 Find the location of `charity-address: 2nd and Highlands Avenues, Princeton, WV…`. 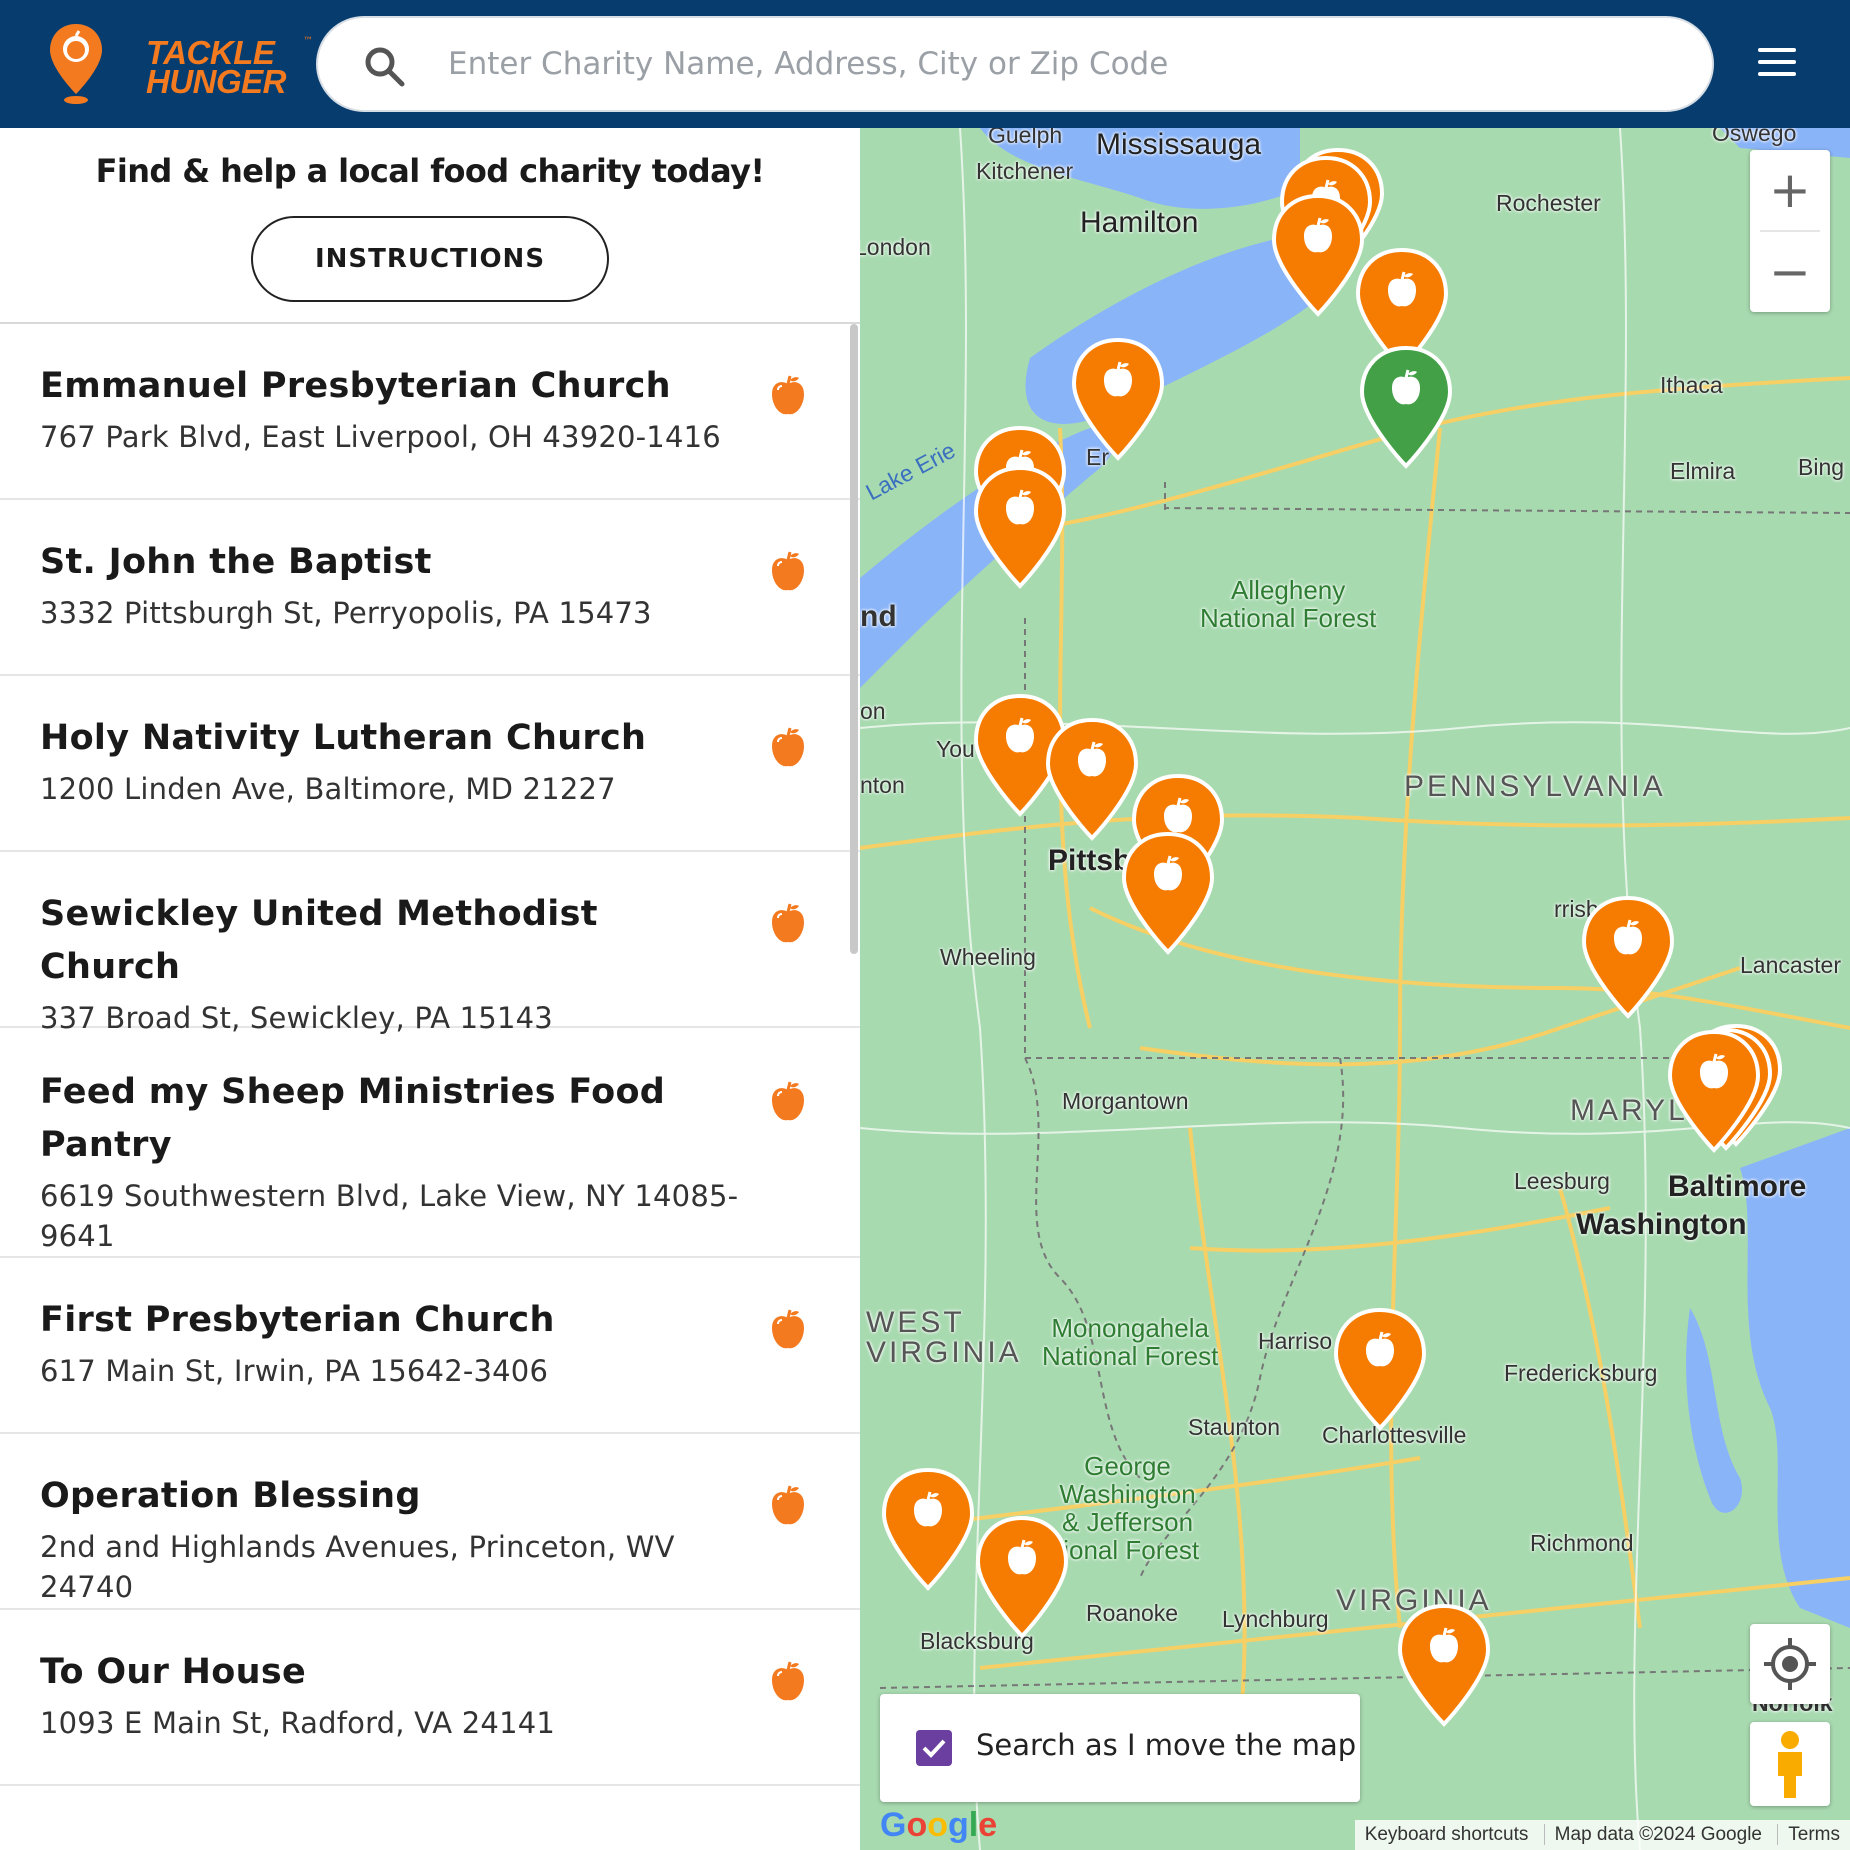

charity-address: 2nd and Highlands Avenues, Princeton, WV… is located at coordinates (357, 1567).